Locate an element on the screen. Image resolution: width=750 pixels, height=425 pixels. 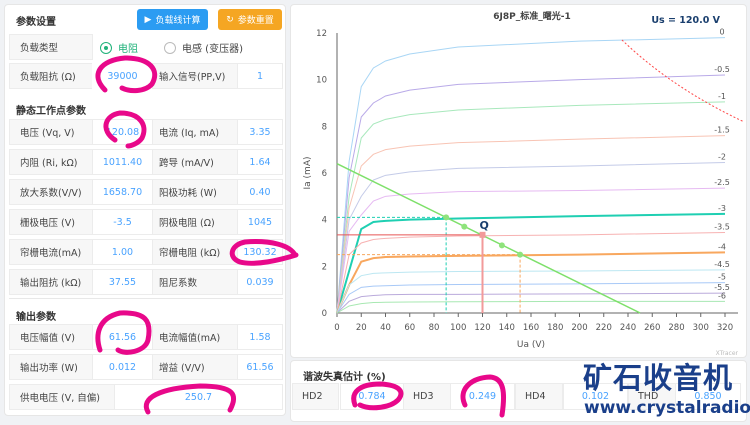
harmonic-label: HD4 is located at coordinates (539, 396).